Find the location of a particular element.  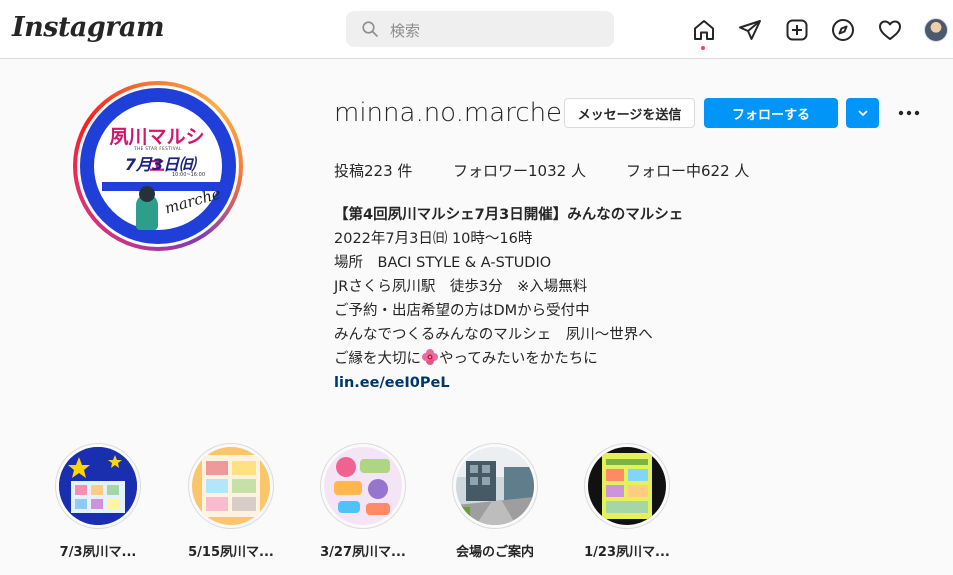

suggested-dropdown-button is located at coordinates (862, 113).